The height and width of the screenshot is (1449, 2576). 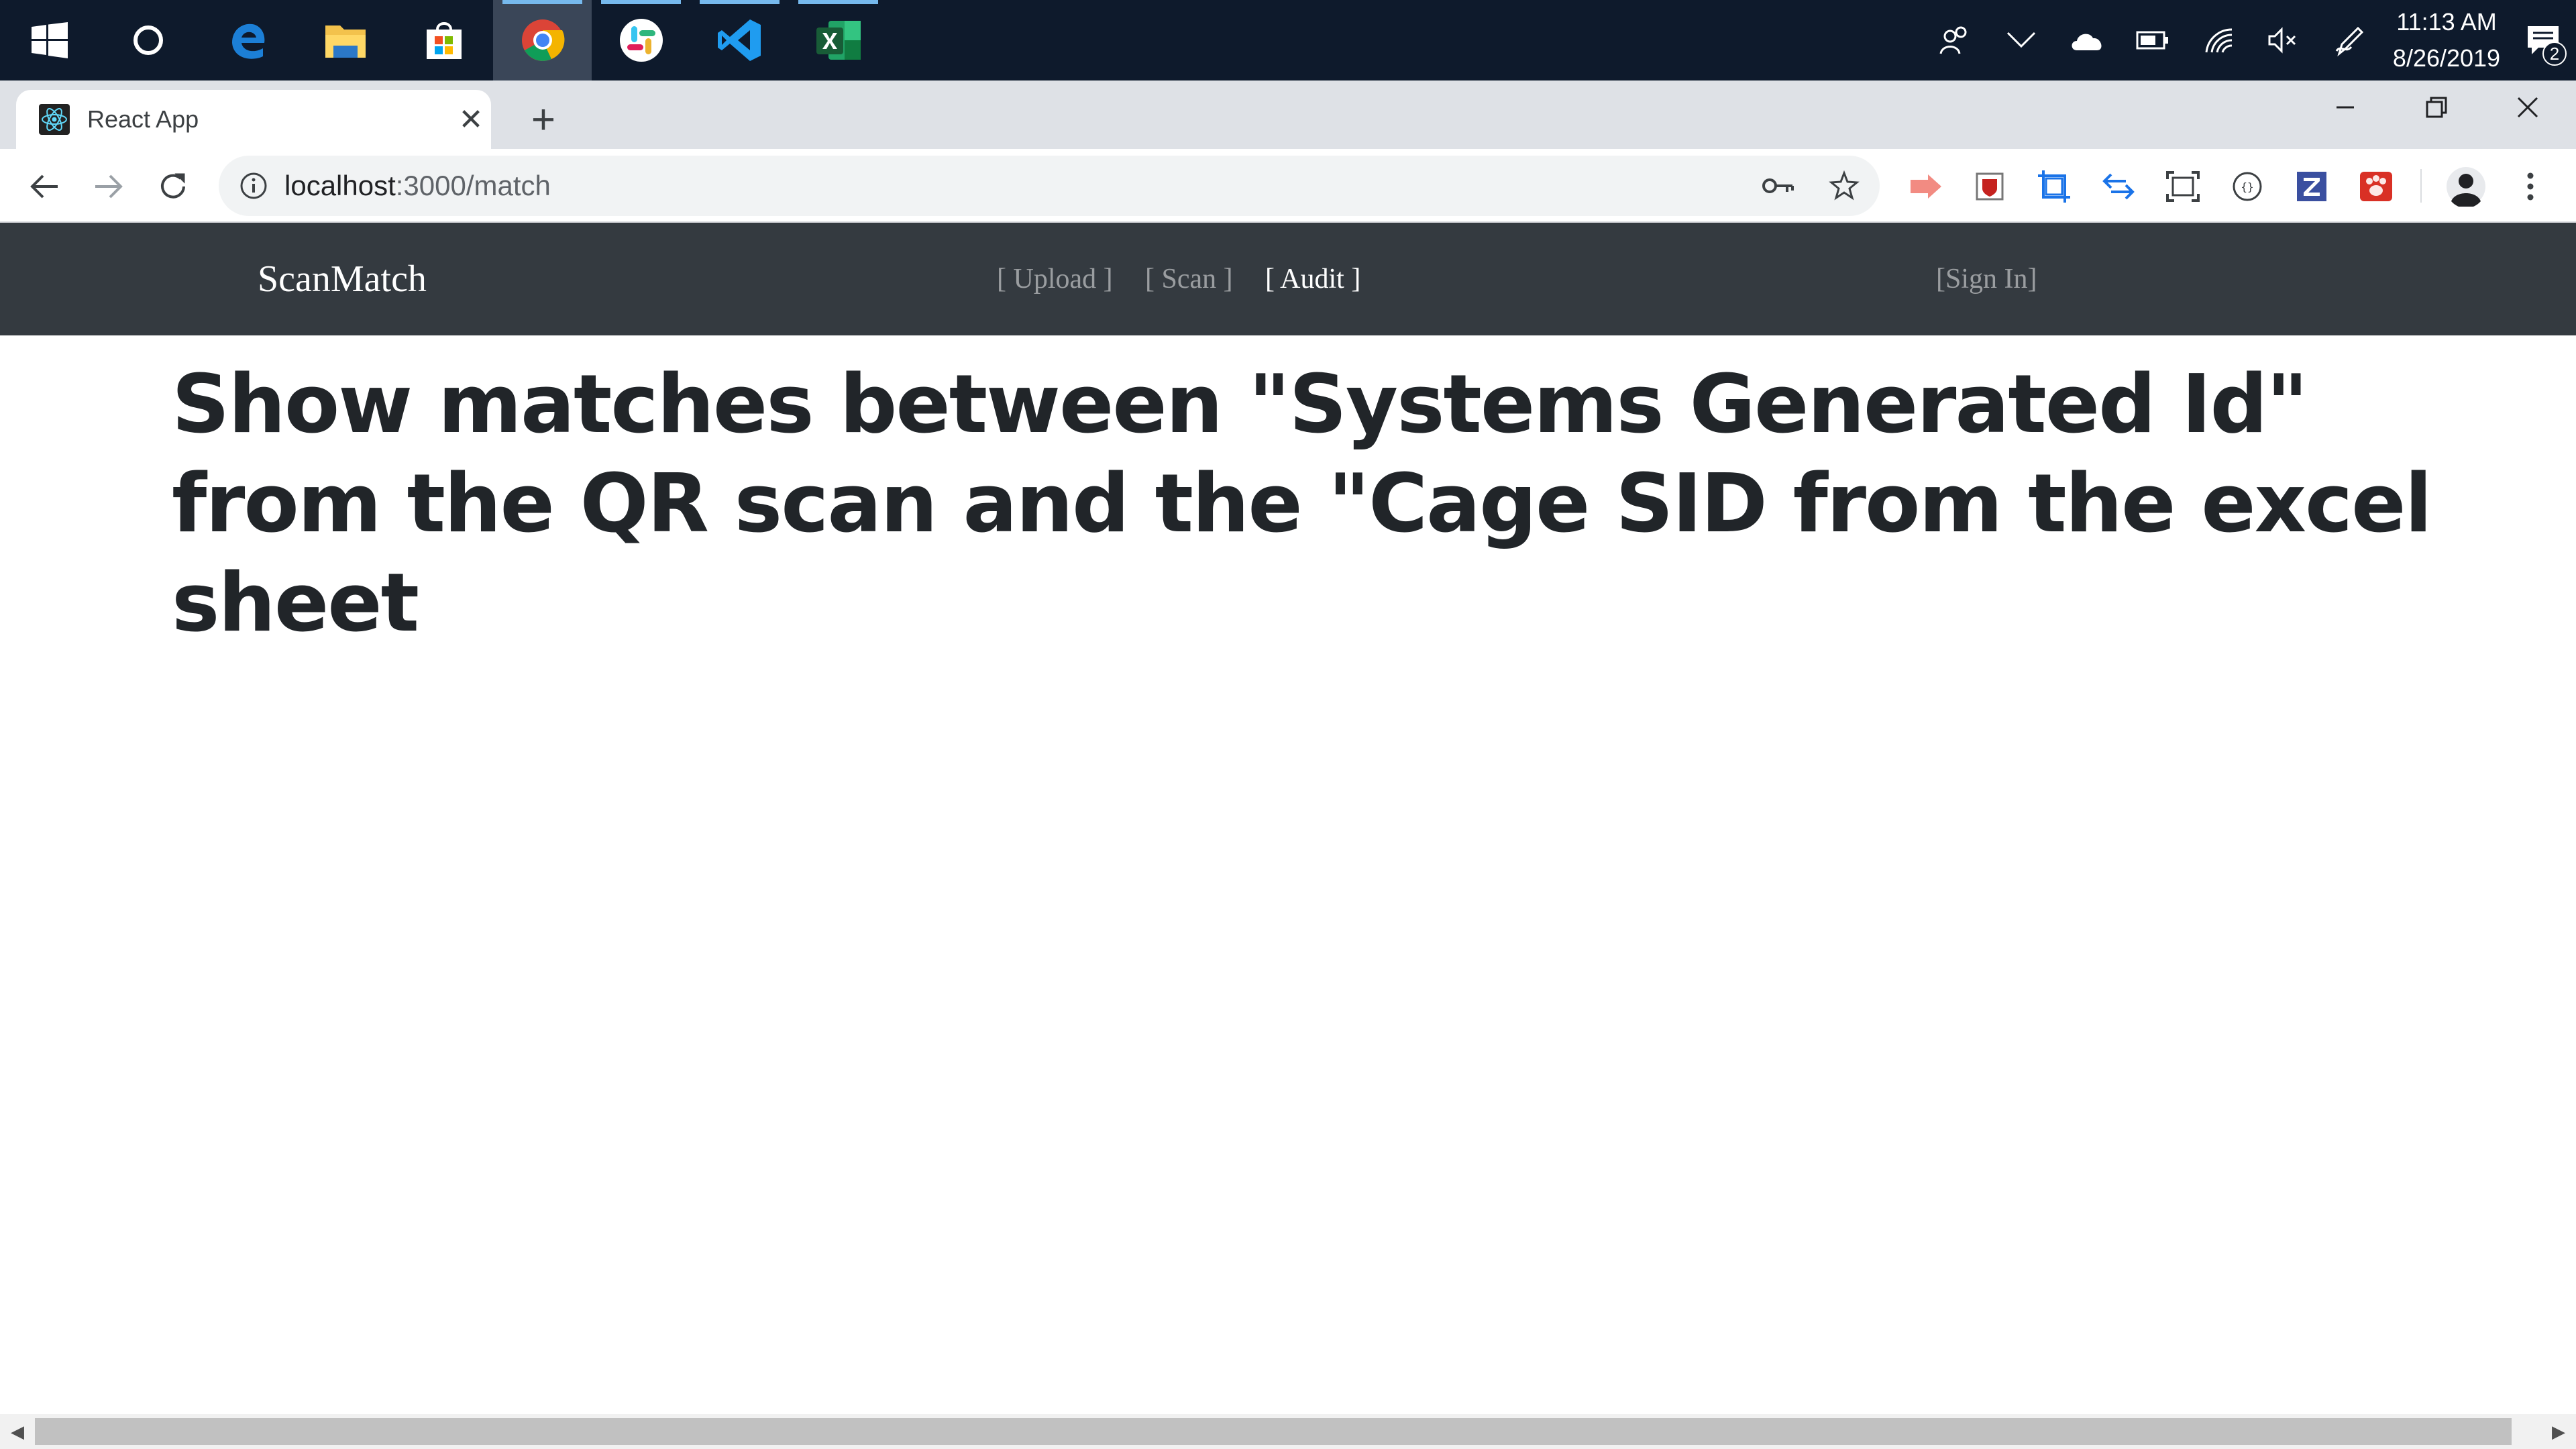 What do you see at coordinates (253, 186) in the screenshot?
I see `info-icon` at bounding box center [253, 186].